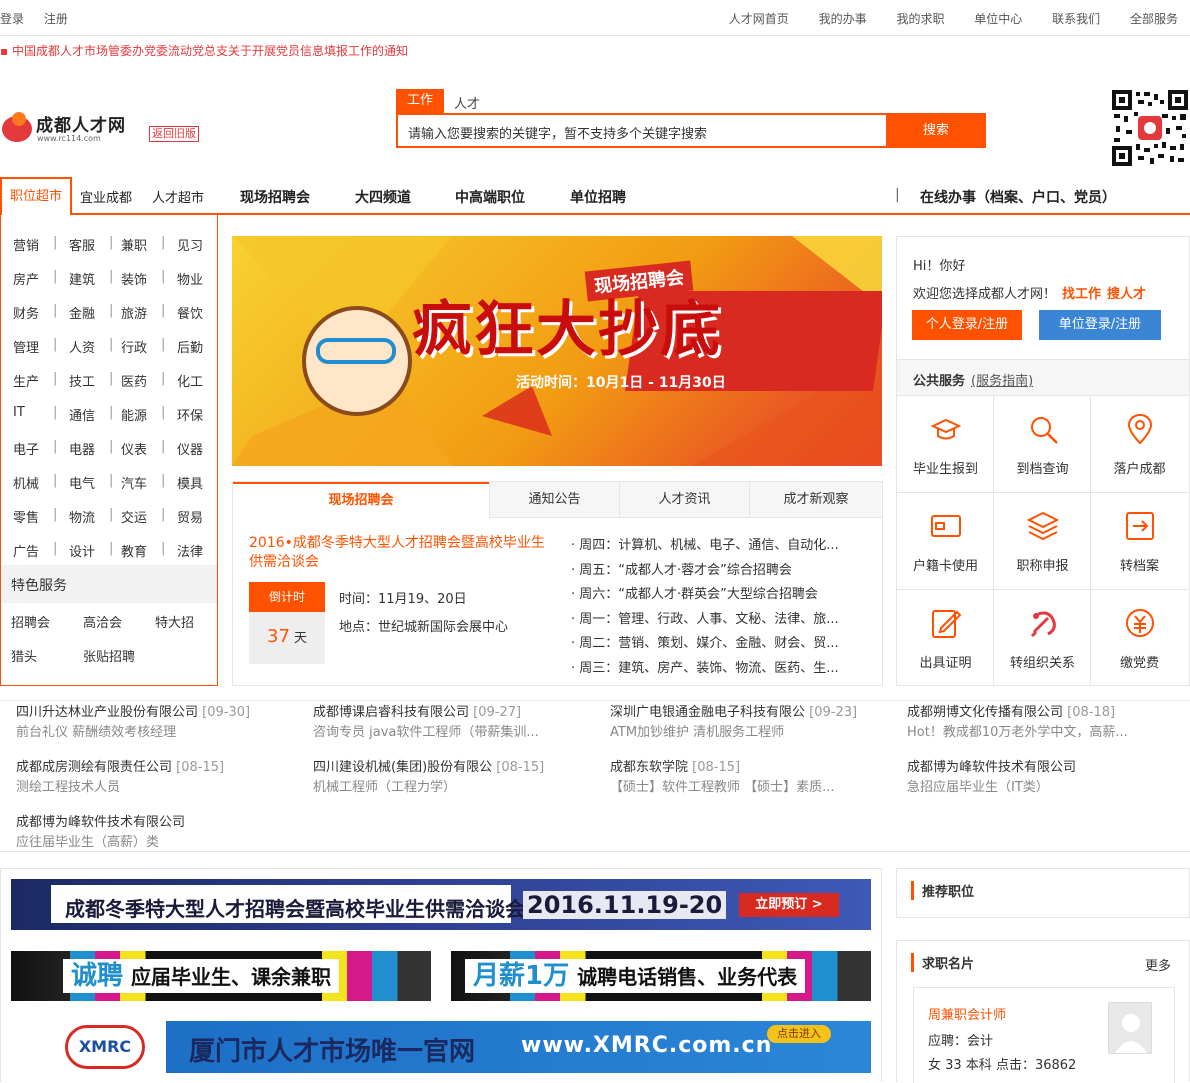 The width and height of the screenshot is (1190, 1083). What do you see at coordinates (759, 19) in the screenshot?
I see `top-link-home: 人才网首页` at bounding box center [759, 19].